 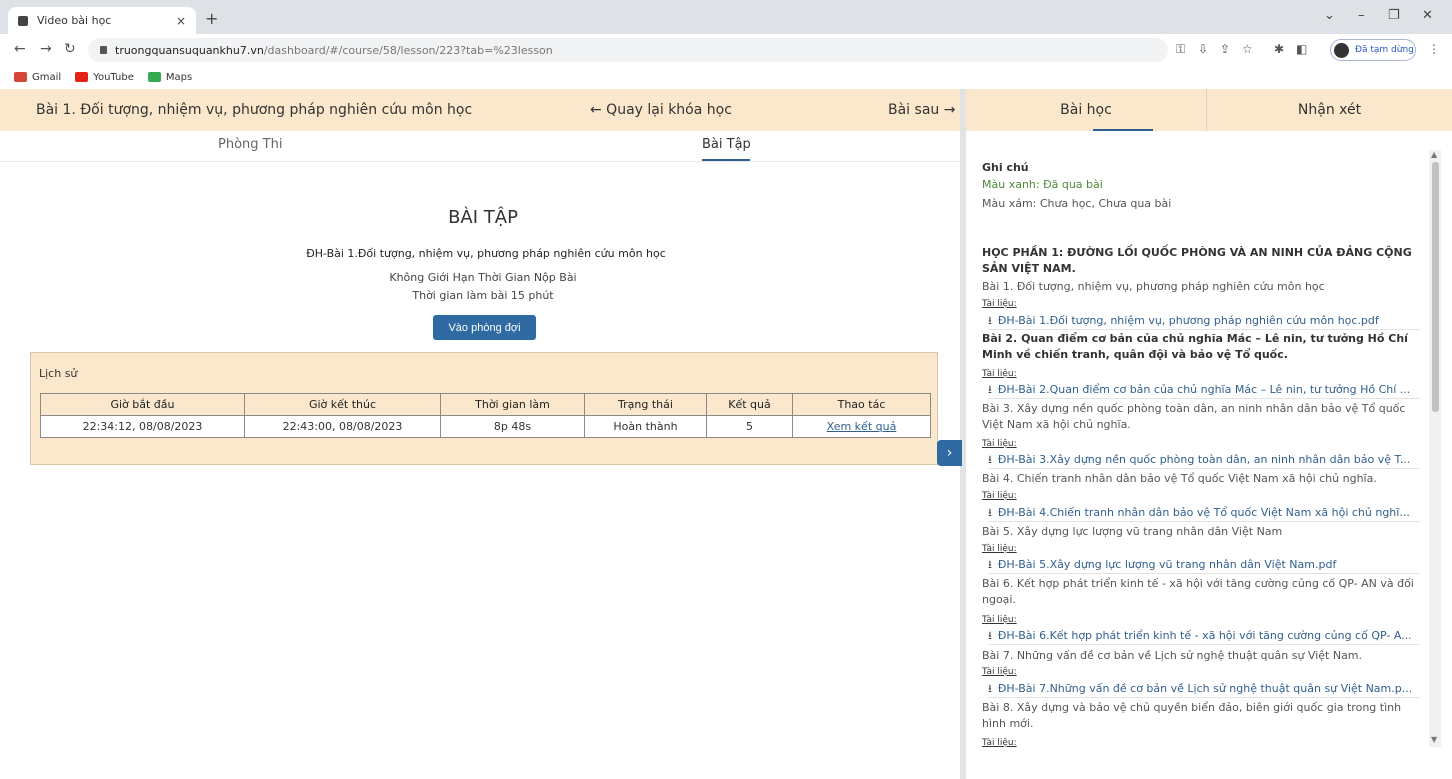 I want to click on tab-exam-room: Phòng Thi, so click(x=250, y=144).